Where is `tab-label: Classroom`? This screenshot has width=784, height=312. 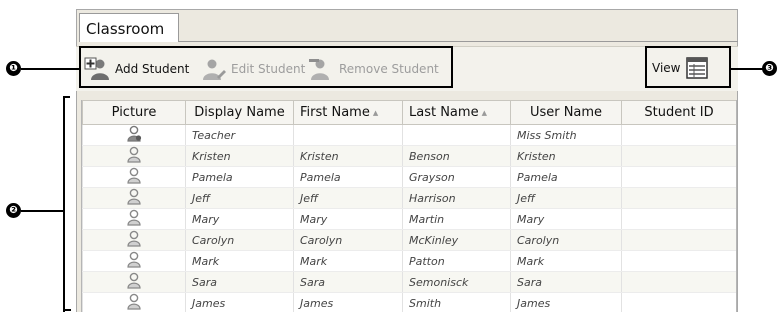 tab-label: Classroom is located at coordinates (125, 29).